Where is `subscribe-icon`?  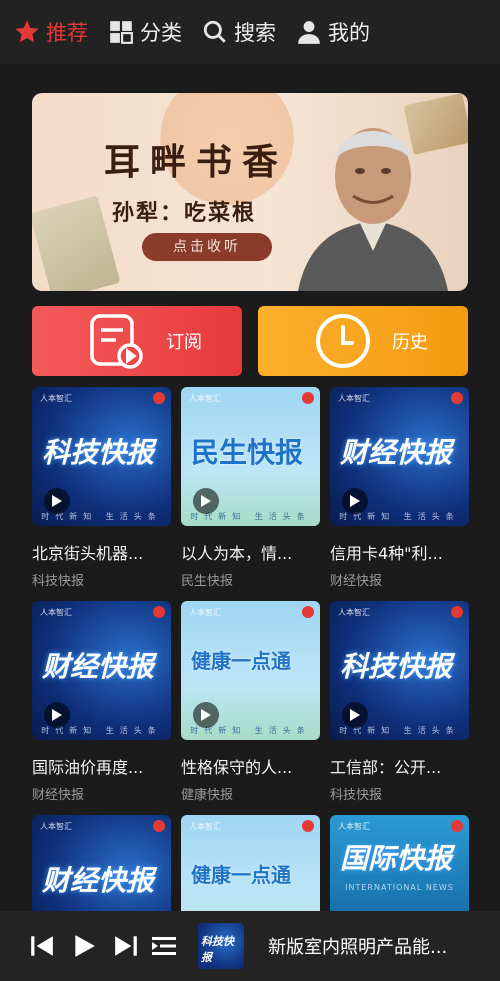 subscribe-icon is located at coordinates (117, 341).